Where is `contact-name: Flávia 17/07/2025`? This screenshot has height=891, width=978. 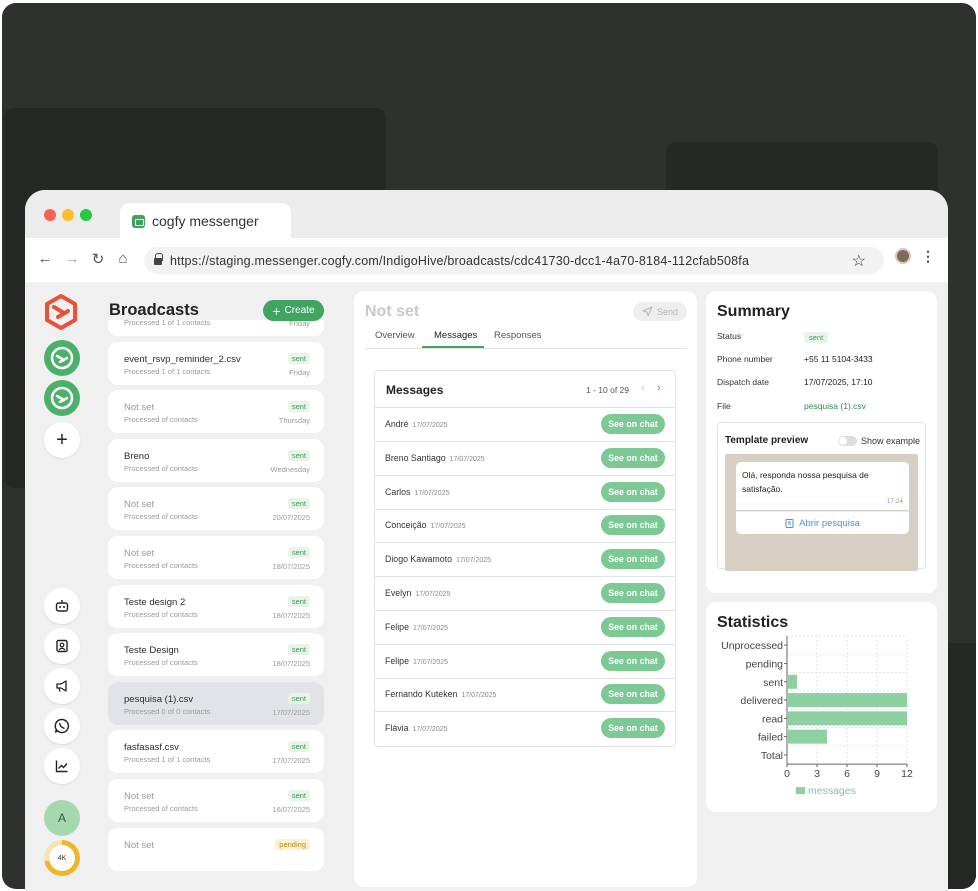 contact-name: Flávia 17/07/2025 is located at coordinates (416, 728).